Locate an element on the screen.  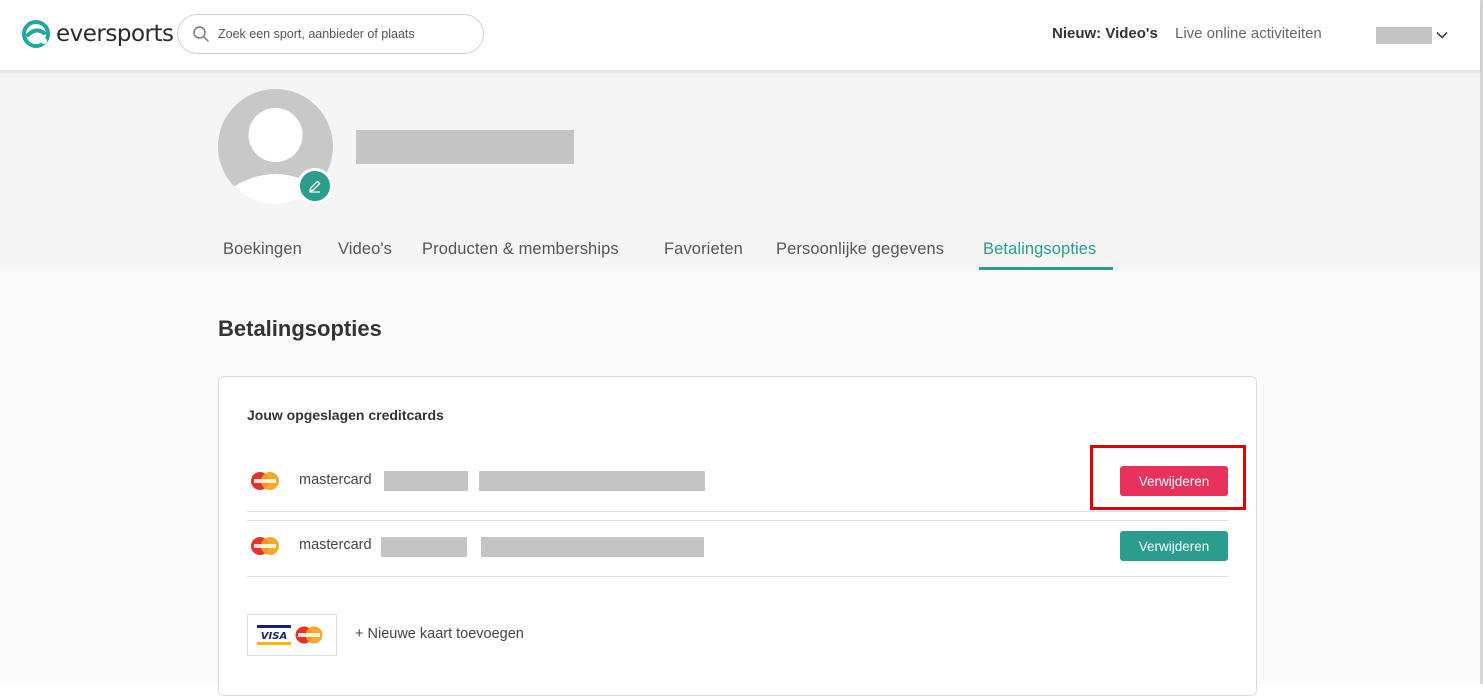
logo-text: eversports is located at coordinates (115, 34).